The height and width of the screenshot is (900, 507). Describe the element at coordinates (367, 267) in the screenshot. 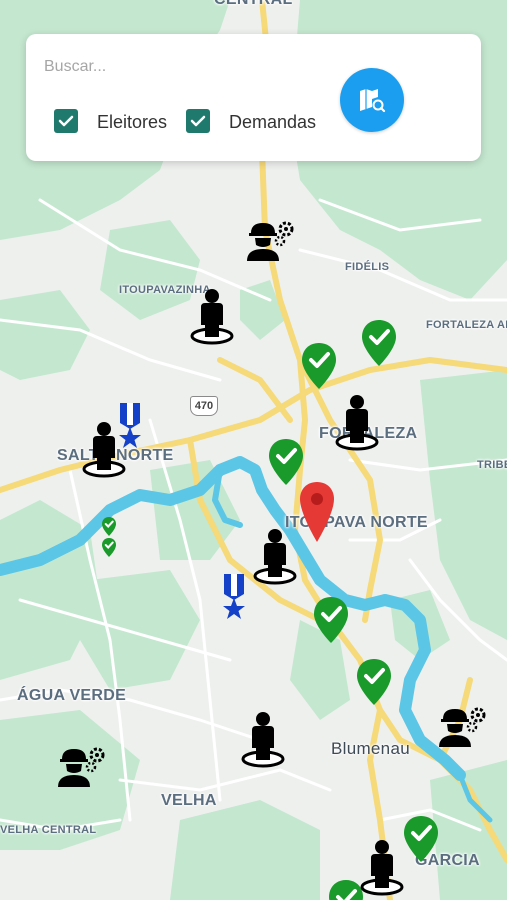

I see `map-label-fidelis: FIDÉLIS` at that location.